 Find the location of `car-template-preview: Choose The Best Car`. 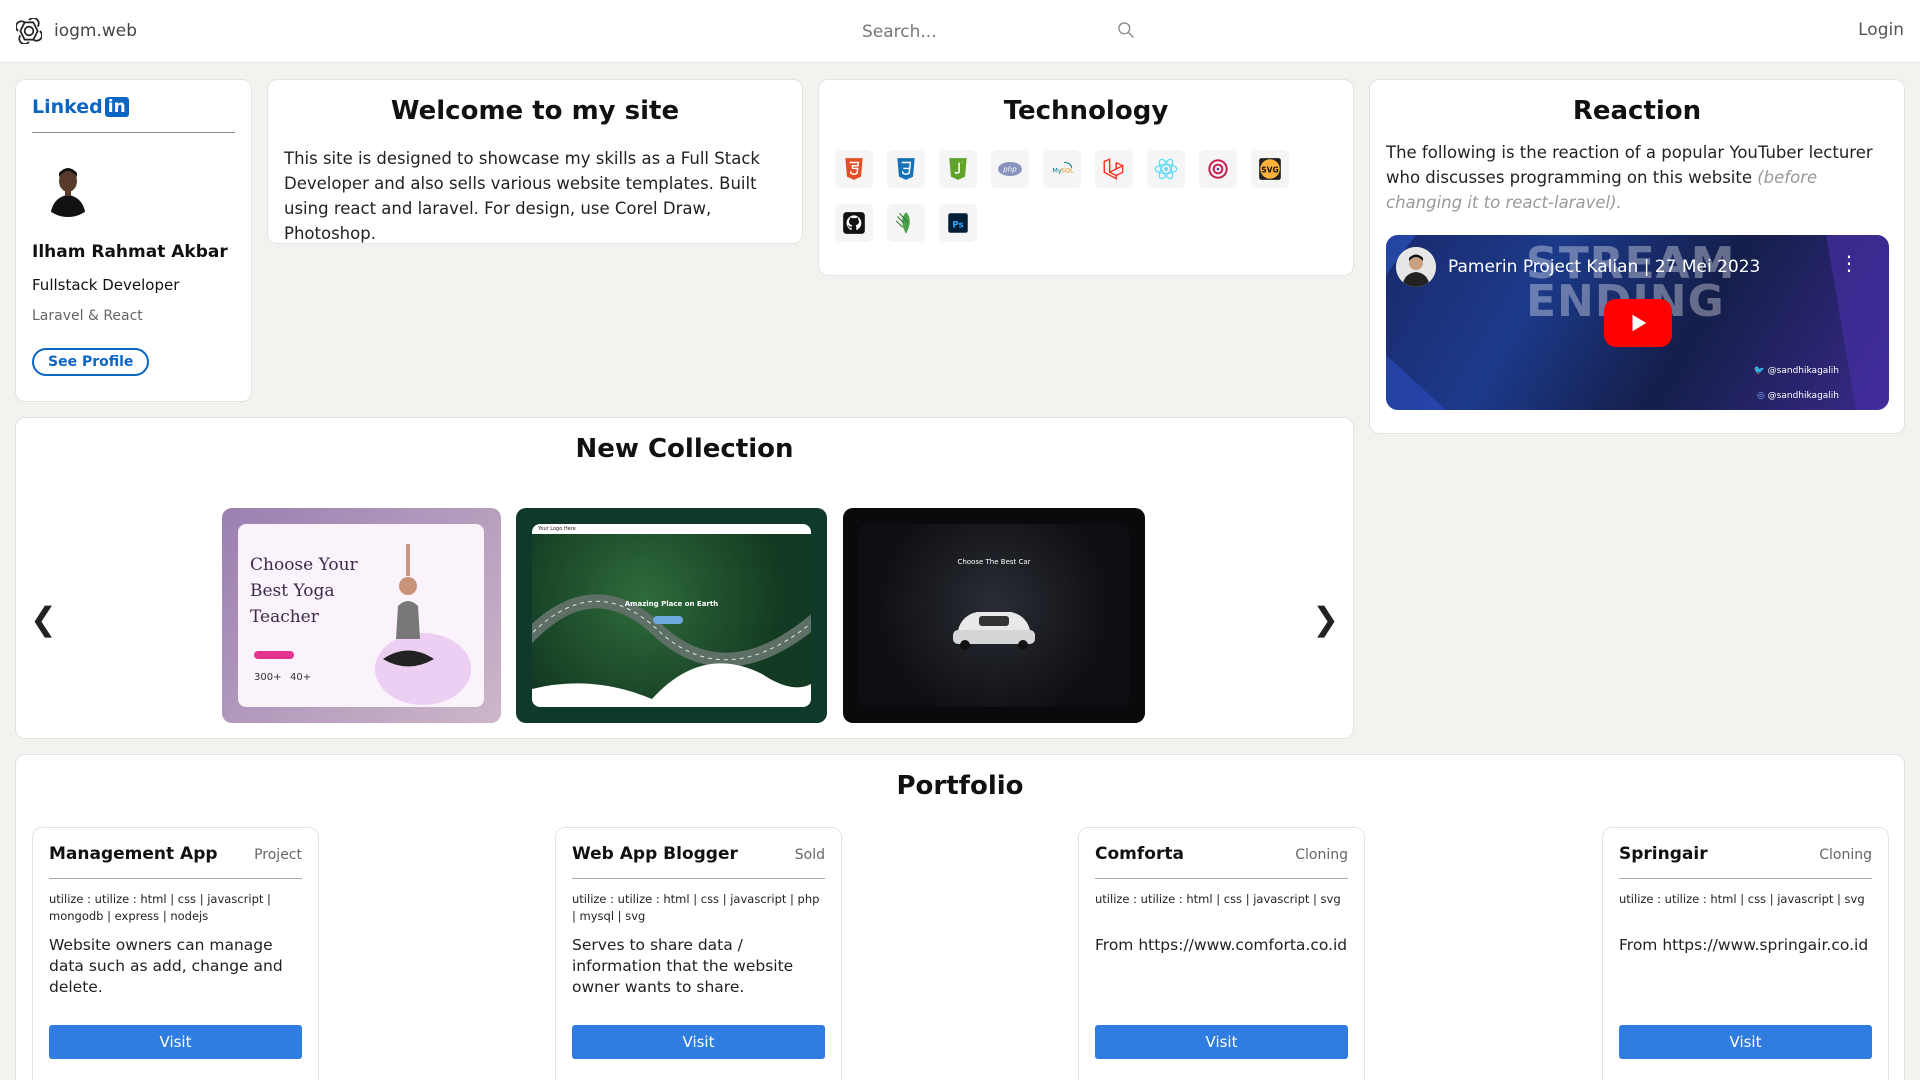

car-template-preview: Choose The Best Car is located at coordinates (994, 615).